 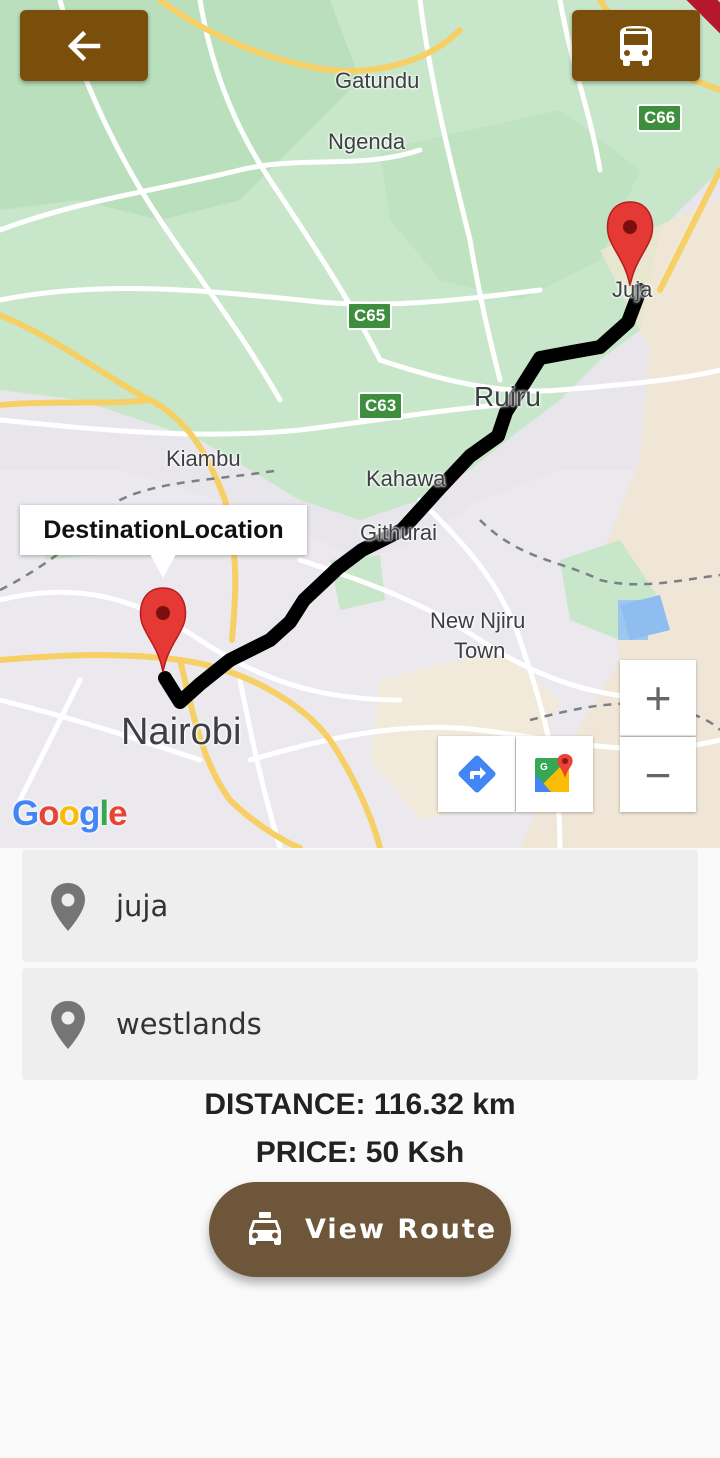 I want to click on marker-info-window: DestinationLocation, so click(x=163, y=530).